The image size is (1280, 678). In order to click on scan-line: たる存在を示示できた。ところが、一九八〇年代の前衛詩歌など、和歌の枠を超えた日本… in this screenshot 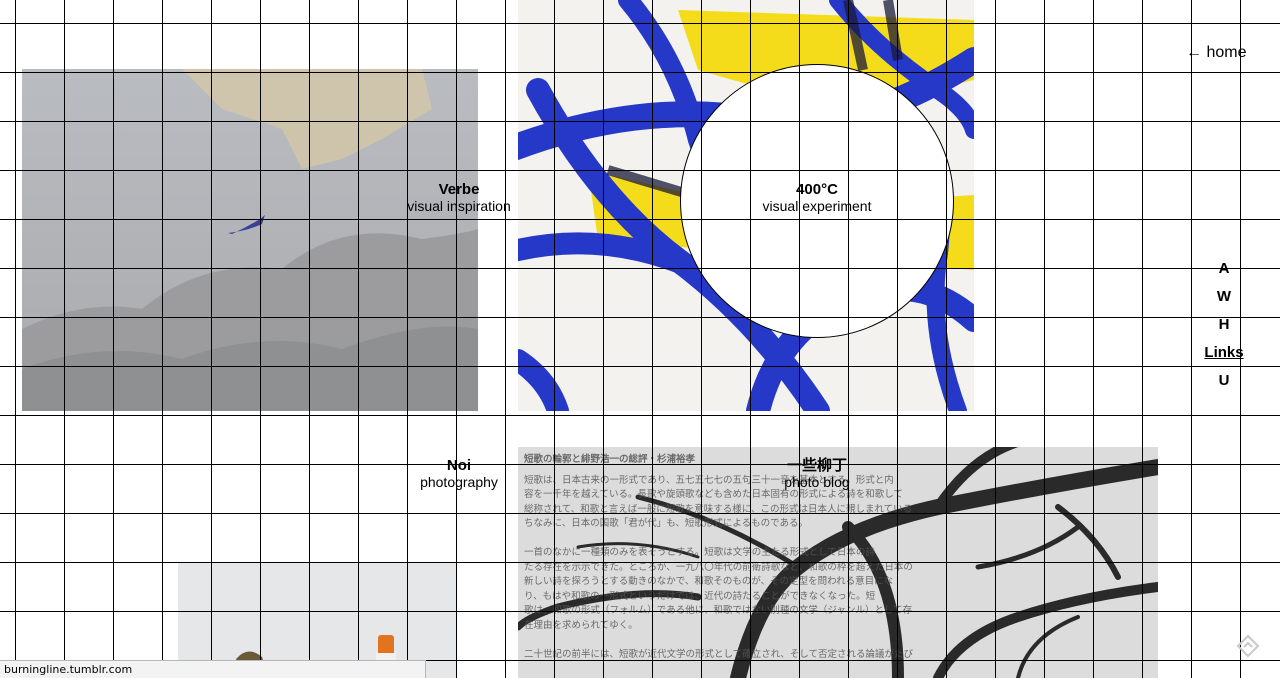, I will do `click(718, 567)`.